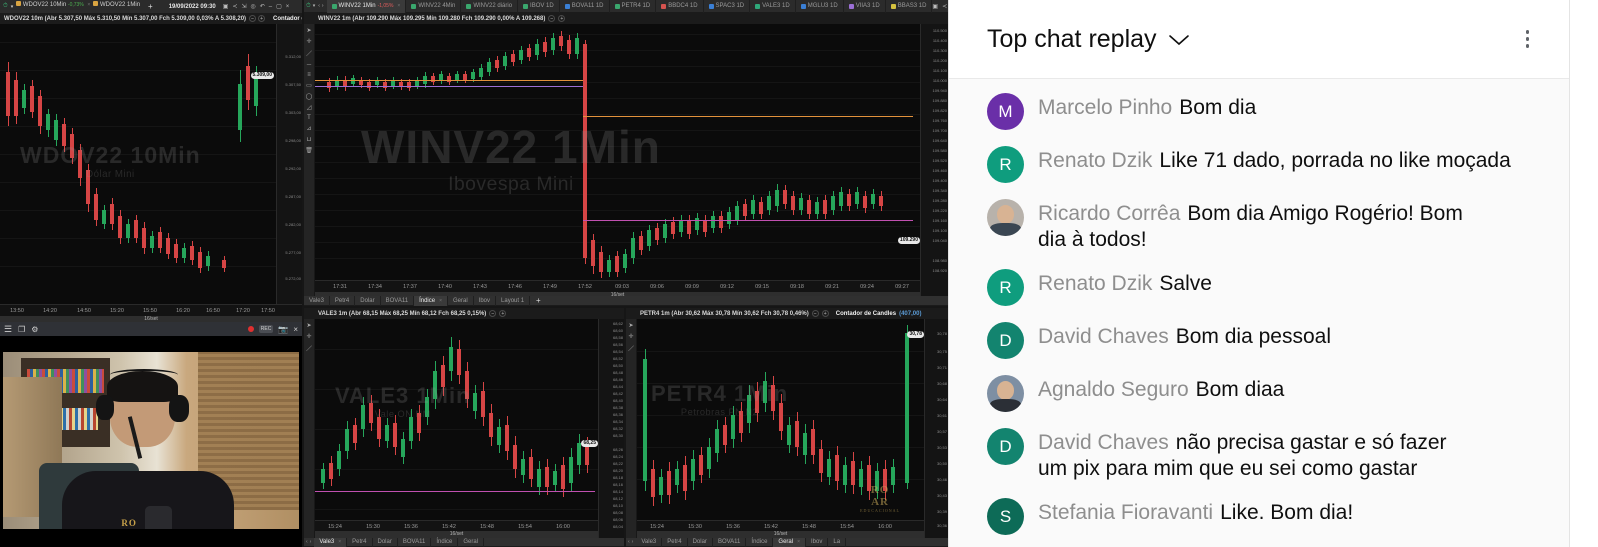  Describe the element at coordinates (790, 542) in the screenshot. I see `footer-tab-geral: Geral ×` at that location.